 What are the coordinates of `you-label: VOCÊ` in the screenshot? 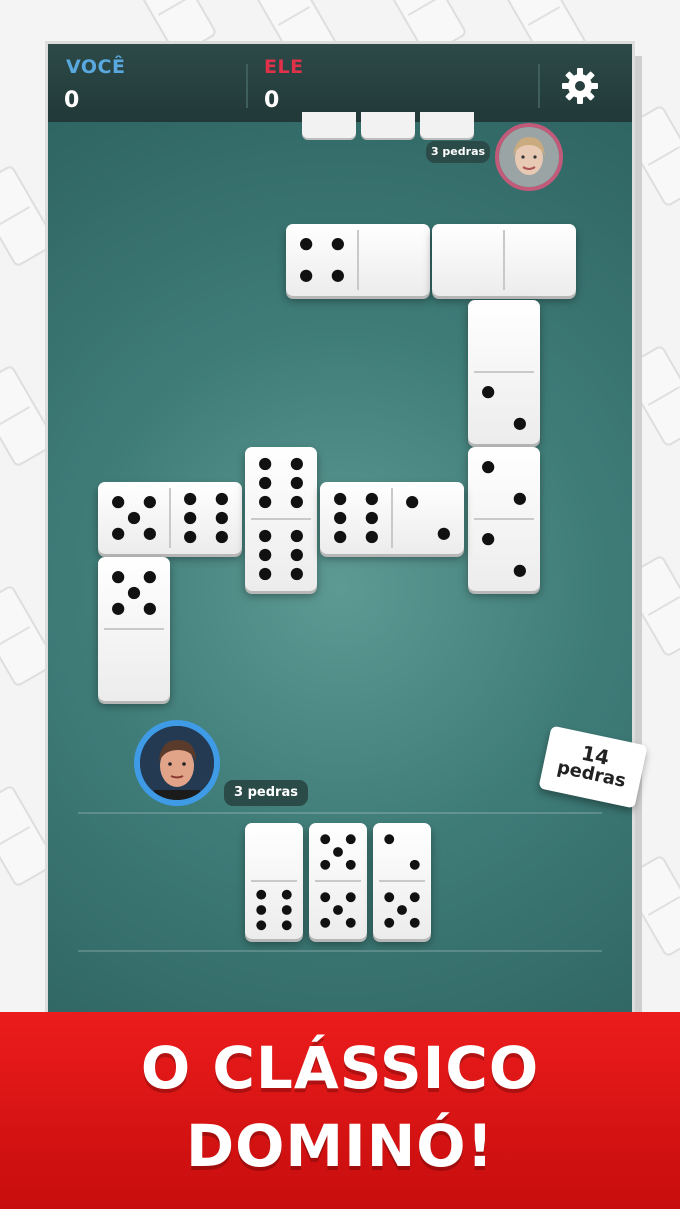 It's located at (96, 67).